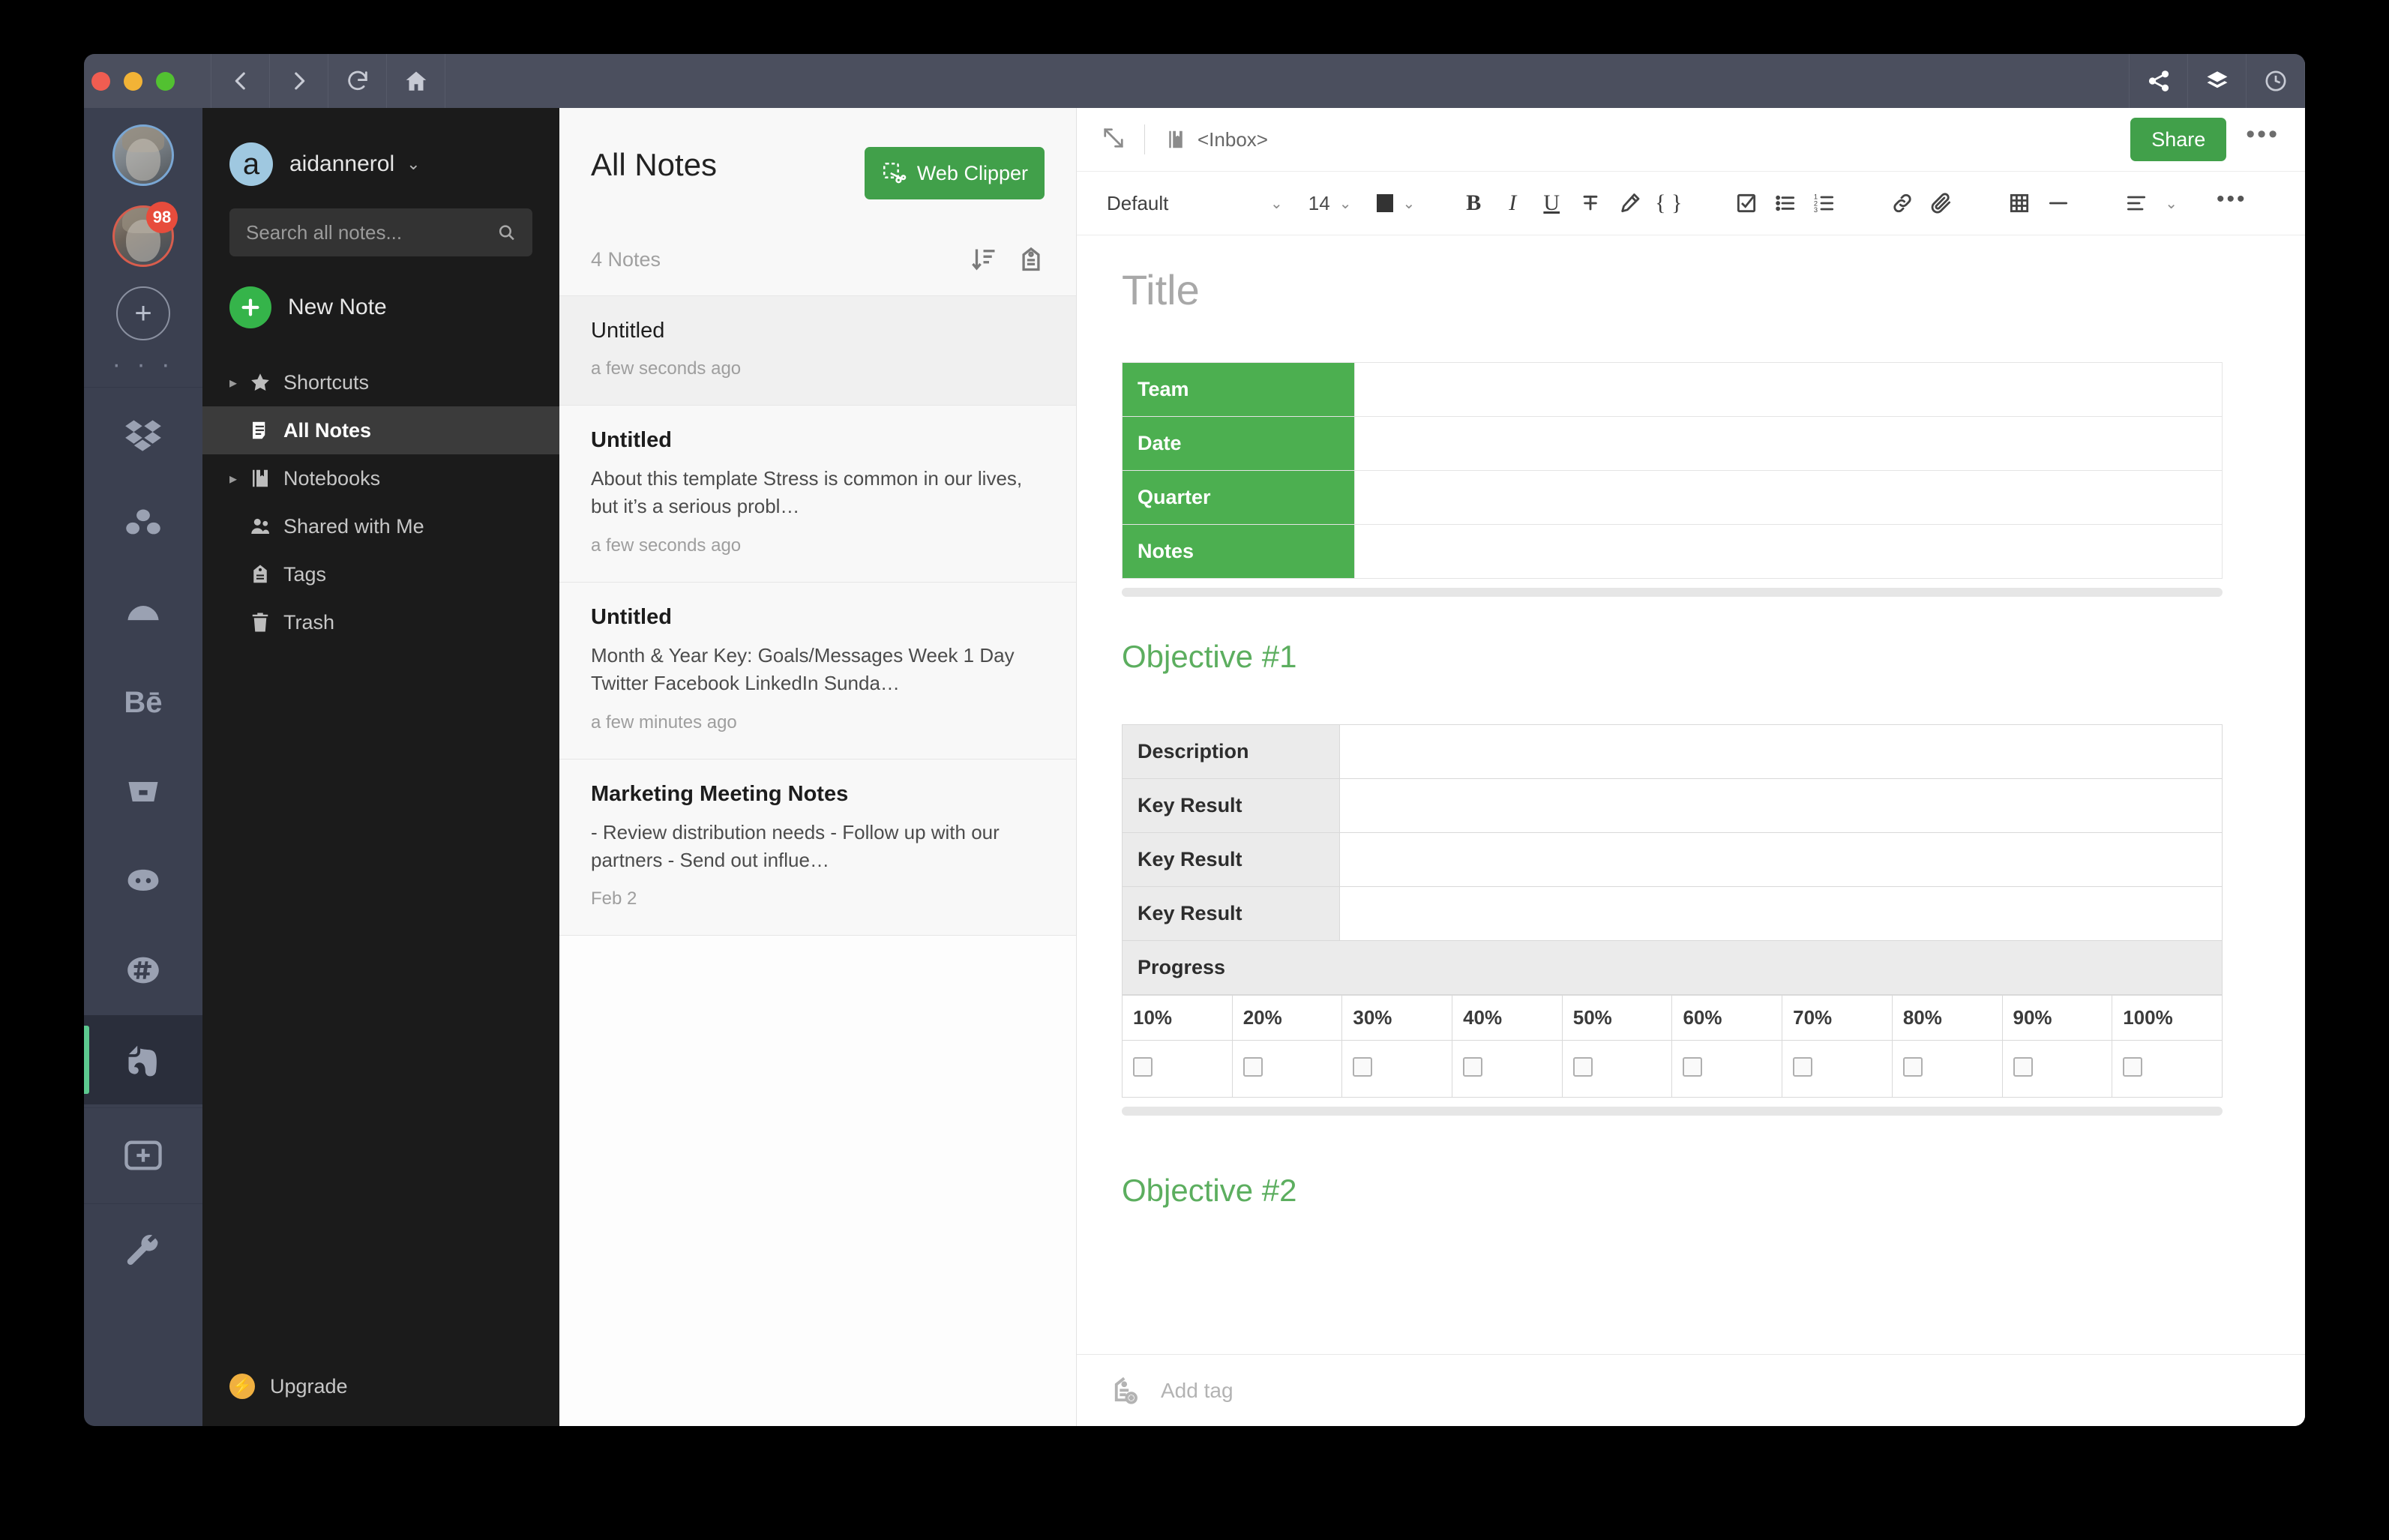  I want to click on reload-button, so click(357, 81).